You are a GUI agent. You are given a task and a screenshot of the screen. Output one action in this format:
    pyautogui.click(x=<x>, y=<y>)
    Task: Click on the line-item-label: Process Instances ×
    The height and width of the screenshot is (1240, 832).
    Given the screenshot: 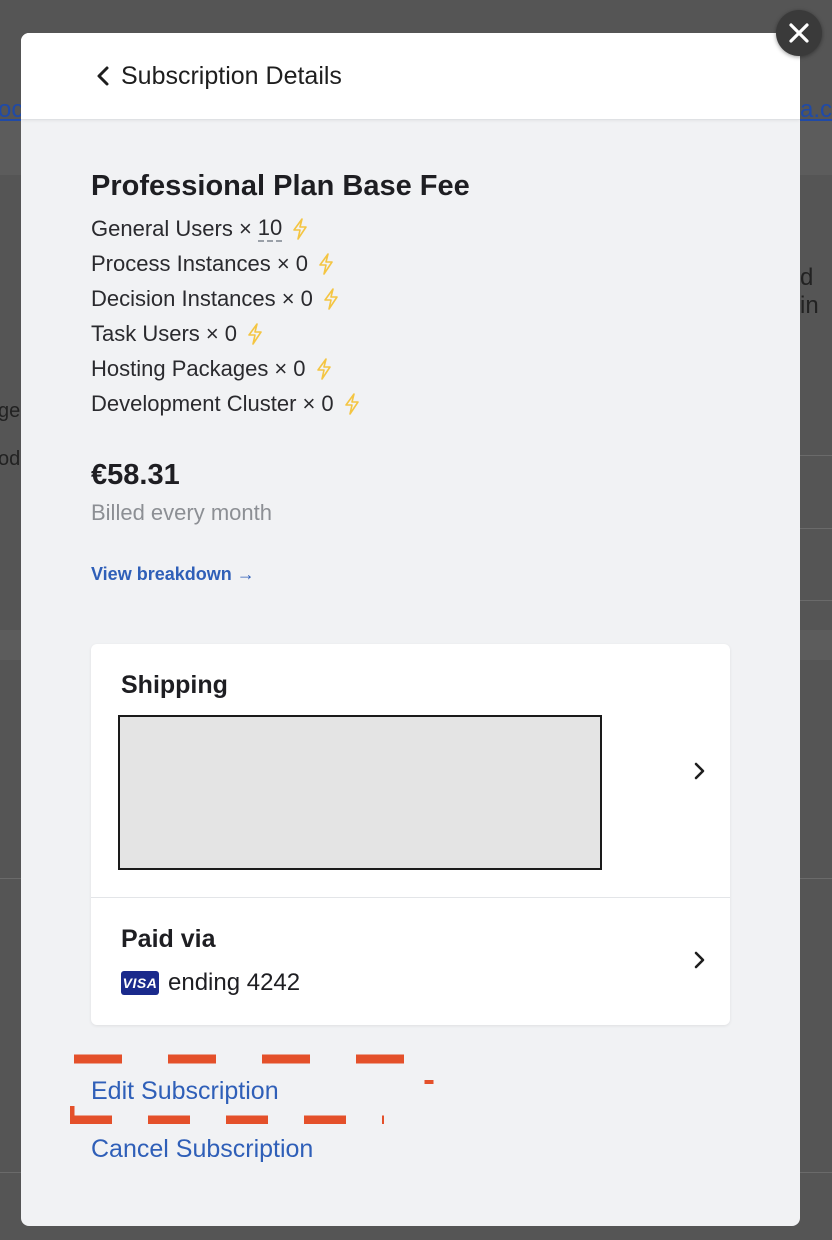 What is the action you would take?
    pyautogui.click(x=190, y=263)
    